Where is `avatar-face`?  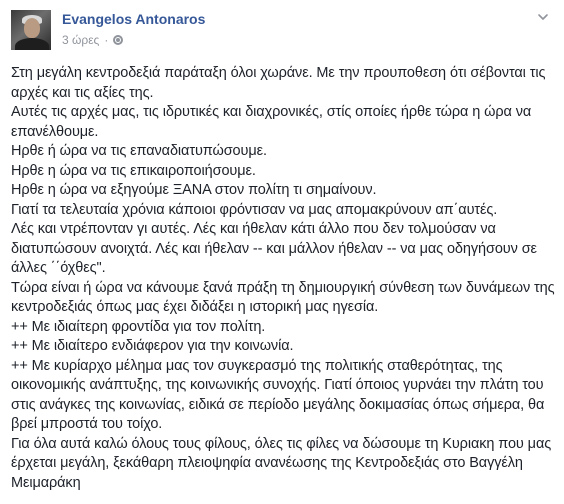
avatar-face is located at coordinates (32, 28).